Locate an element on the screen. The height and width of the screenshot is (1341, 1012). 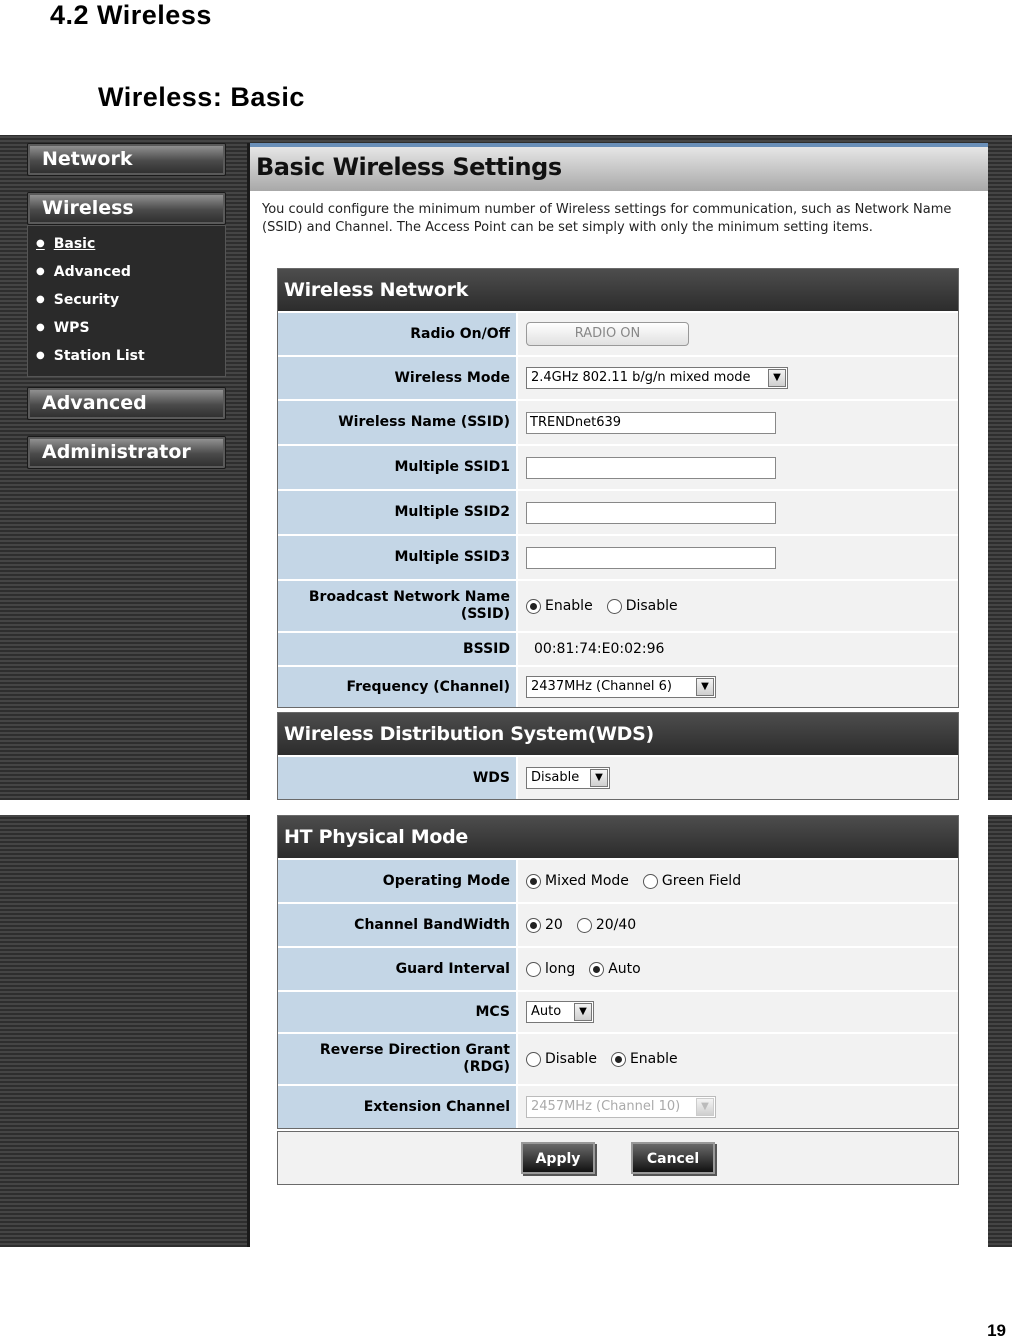
mssid3-label: Multiple SSID3 is located at coordinates (397, 557).